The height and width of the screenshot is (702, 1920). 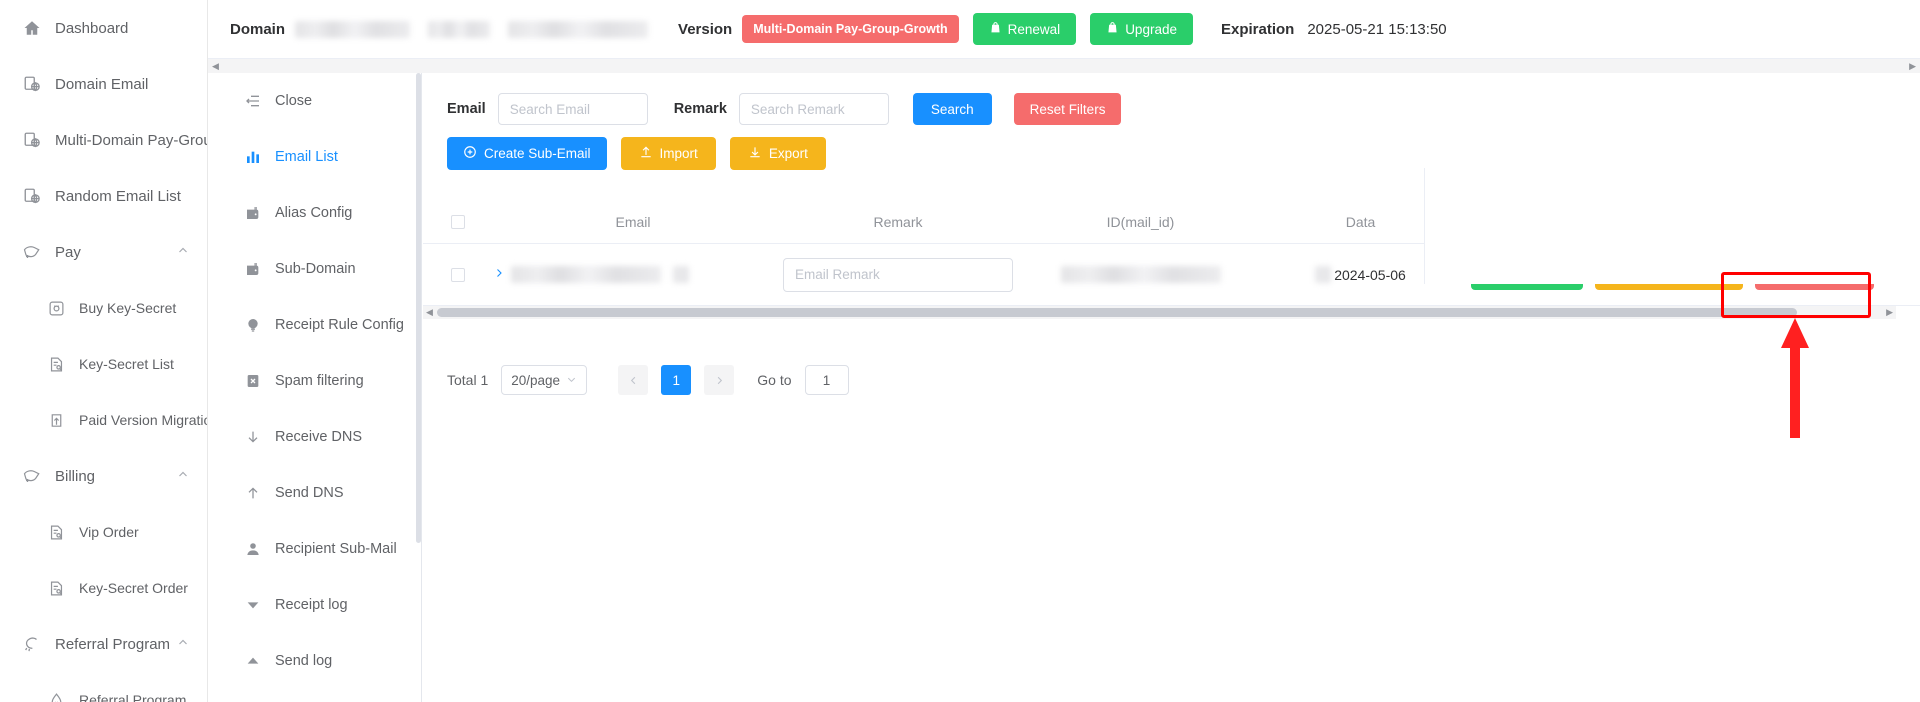 I want to click on email-remark-input, so click(x=898, y=274).